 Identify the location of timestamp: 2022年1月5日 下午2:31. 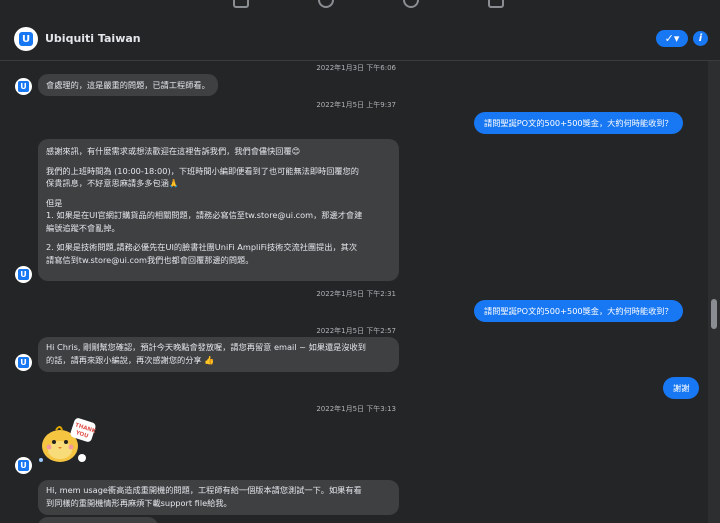
(356, 294).